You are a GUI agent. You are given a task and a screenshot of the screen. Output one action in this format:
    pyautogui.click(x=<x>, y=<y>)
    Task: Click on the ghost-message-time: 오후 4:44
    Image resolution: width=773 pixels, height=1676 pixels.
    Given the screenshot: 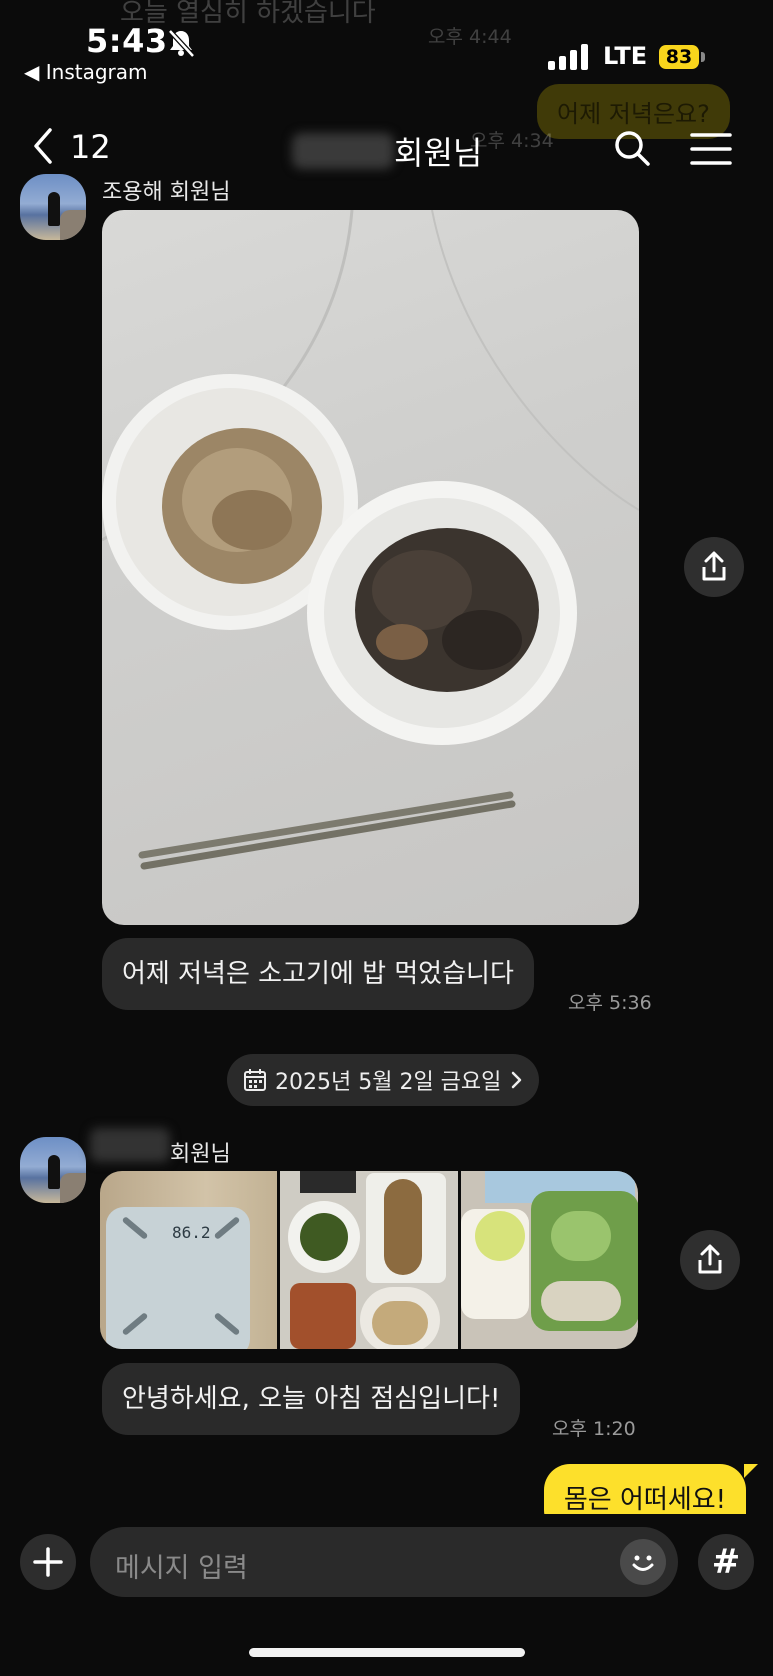 What is the action you would take?
    pyautogui.click(x=470, y=37)
    